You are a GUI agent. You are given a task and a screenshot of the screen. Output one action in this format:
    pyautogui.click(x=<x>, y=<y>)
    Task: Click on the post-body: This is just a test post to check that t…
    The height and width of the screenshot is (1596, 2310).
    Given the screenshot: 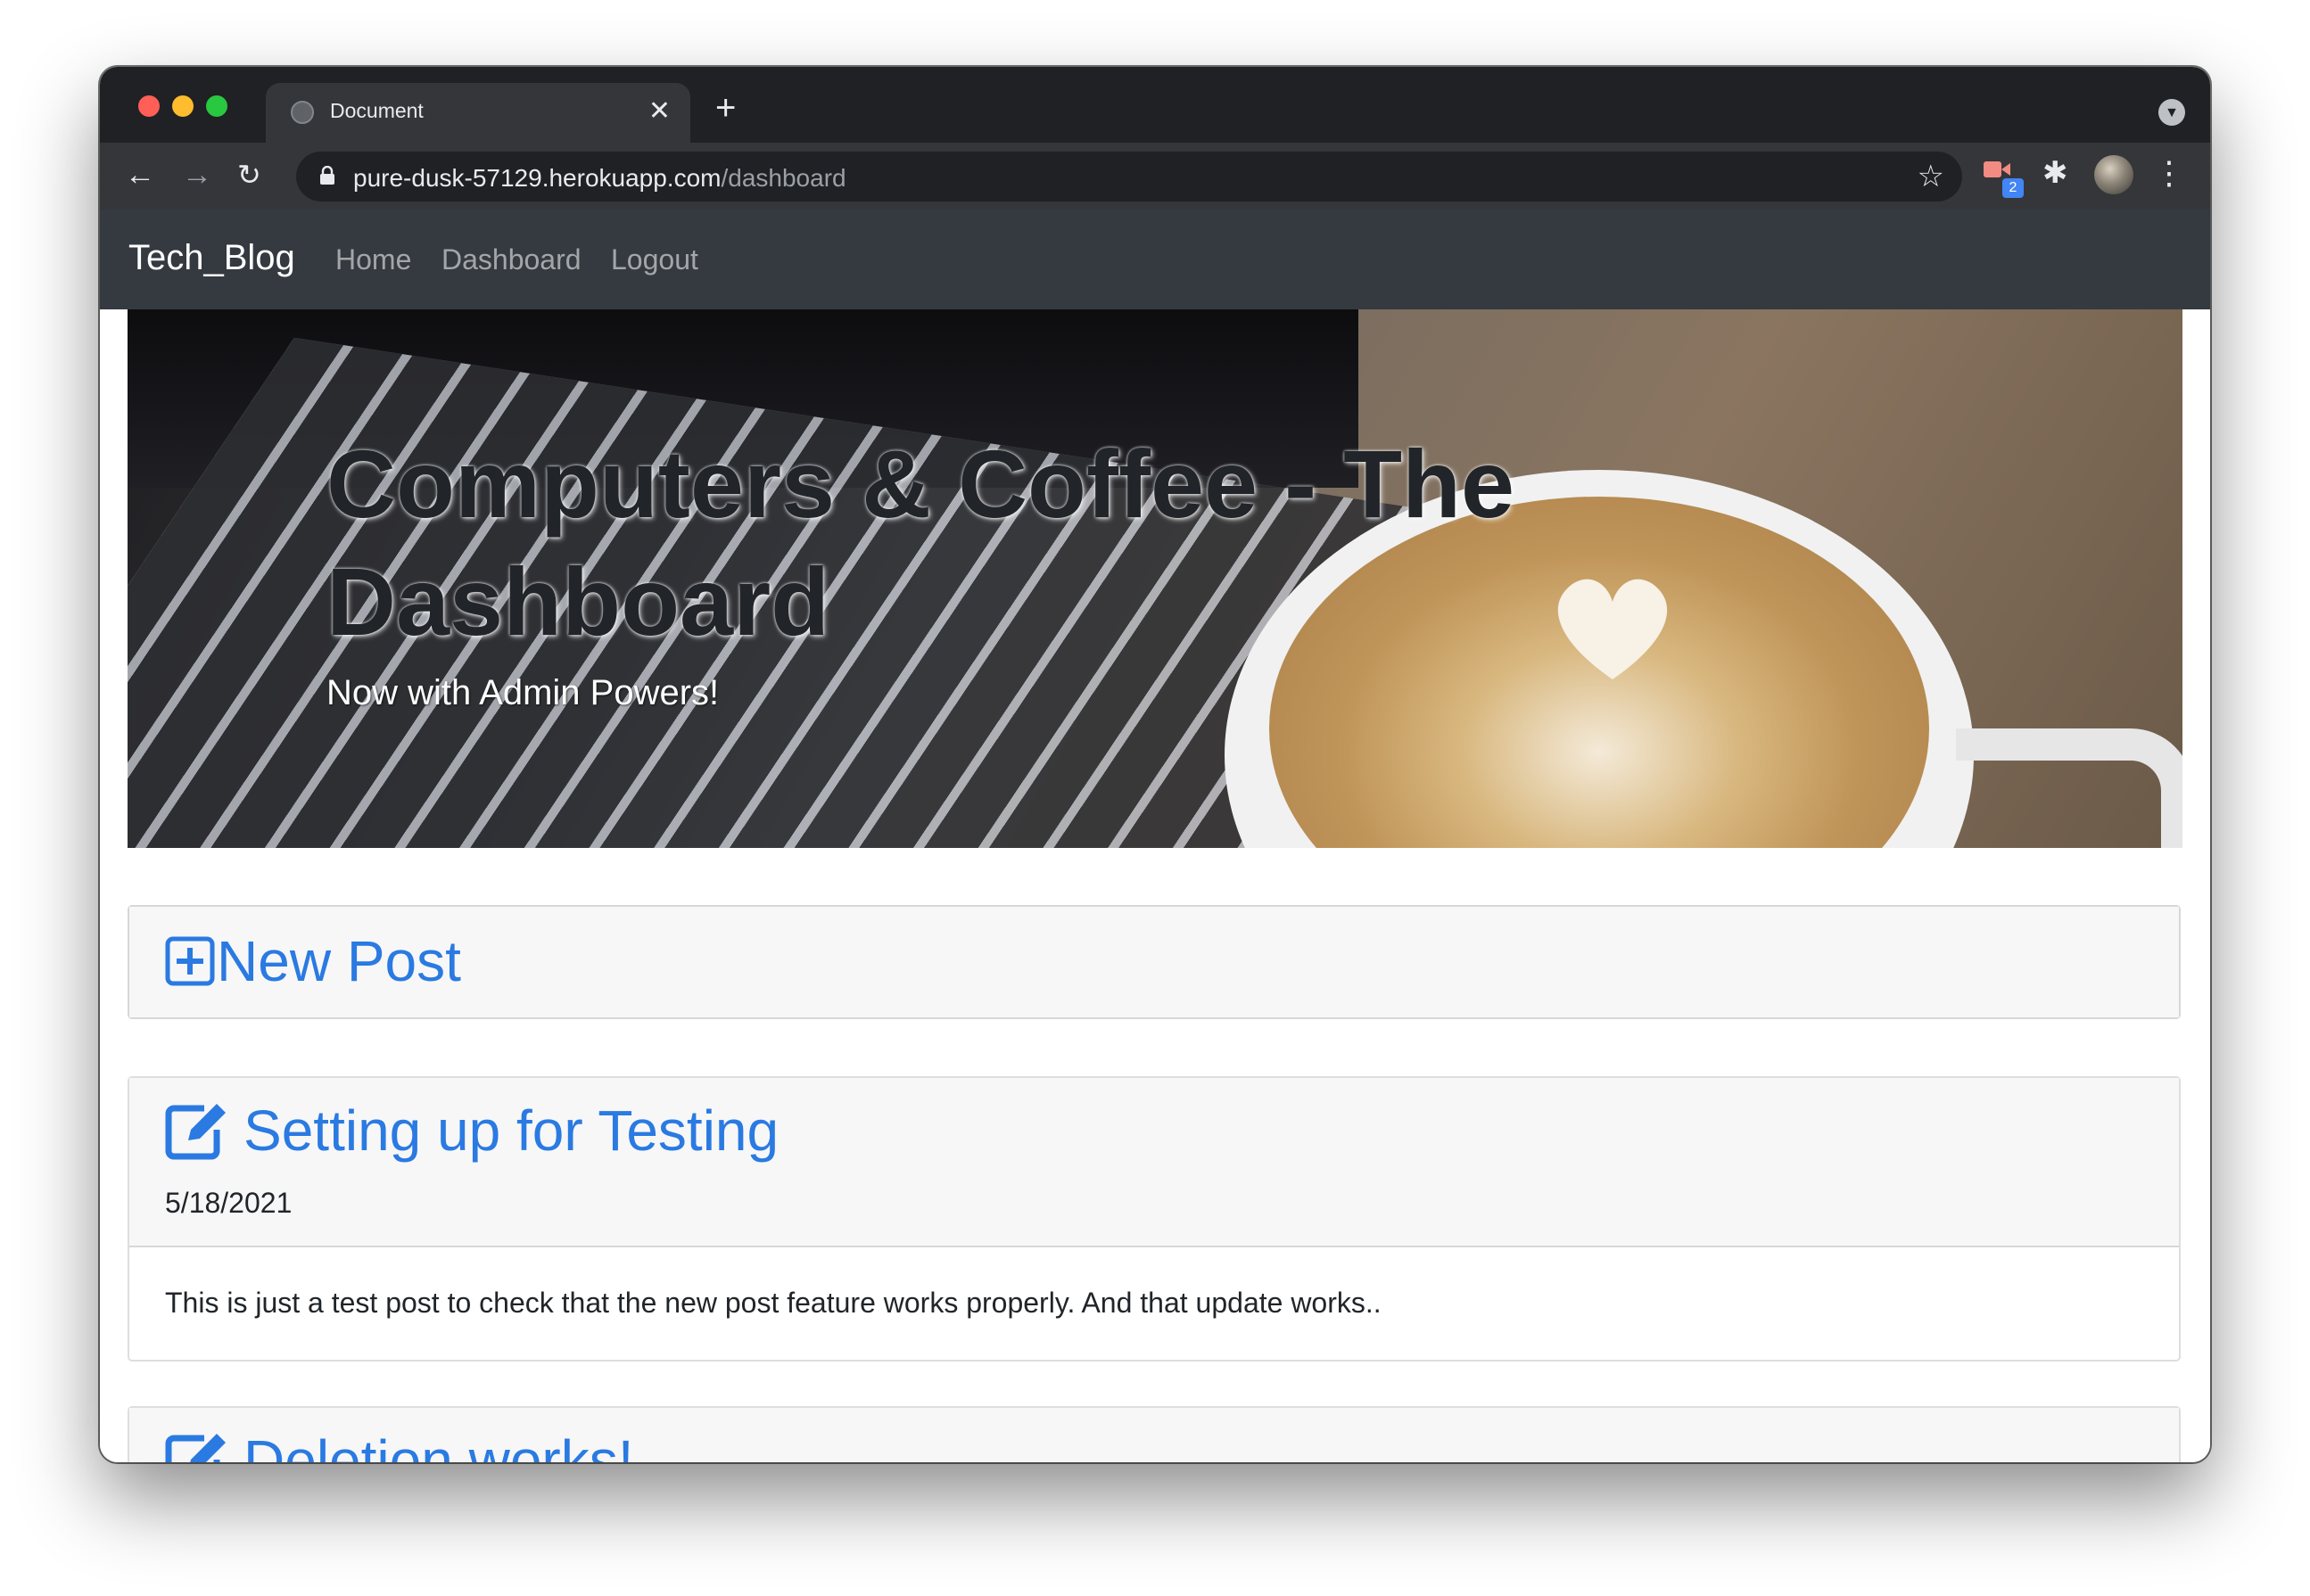 What is the action you would take?
    pyautogui.click(x=773, y=1303)
    